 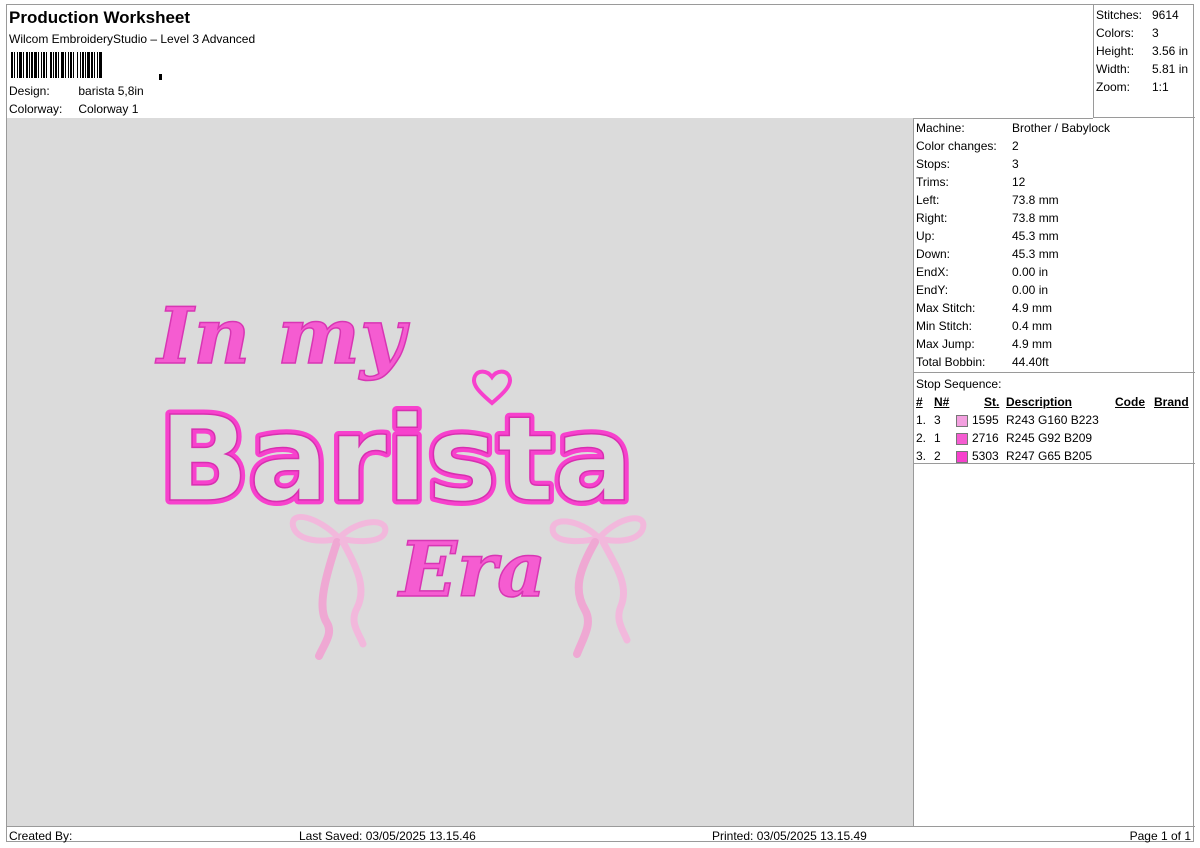 I want to click on design-text-era: Era, so click(x=471, y=569).